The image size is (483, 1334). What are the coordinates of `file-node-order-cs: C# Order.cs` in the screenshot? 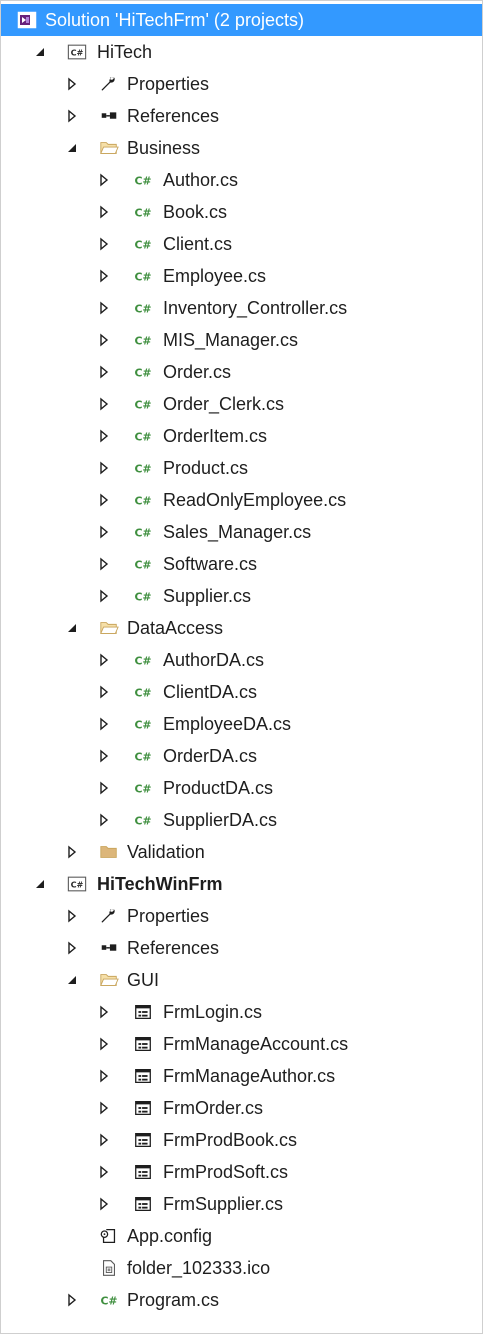 It's located at (241, 372).